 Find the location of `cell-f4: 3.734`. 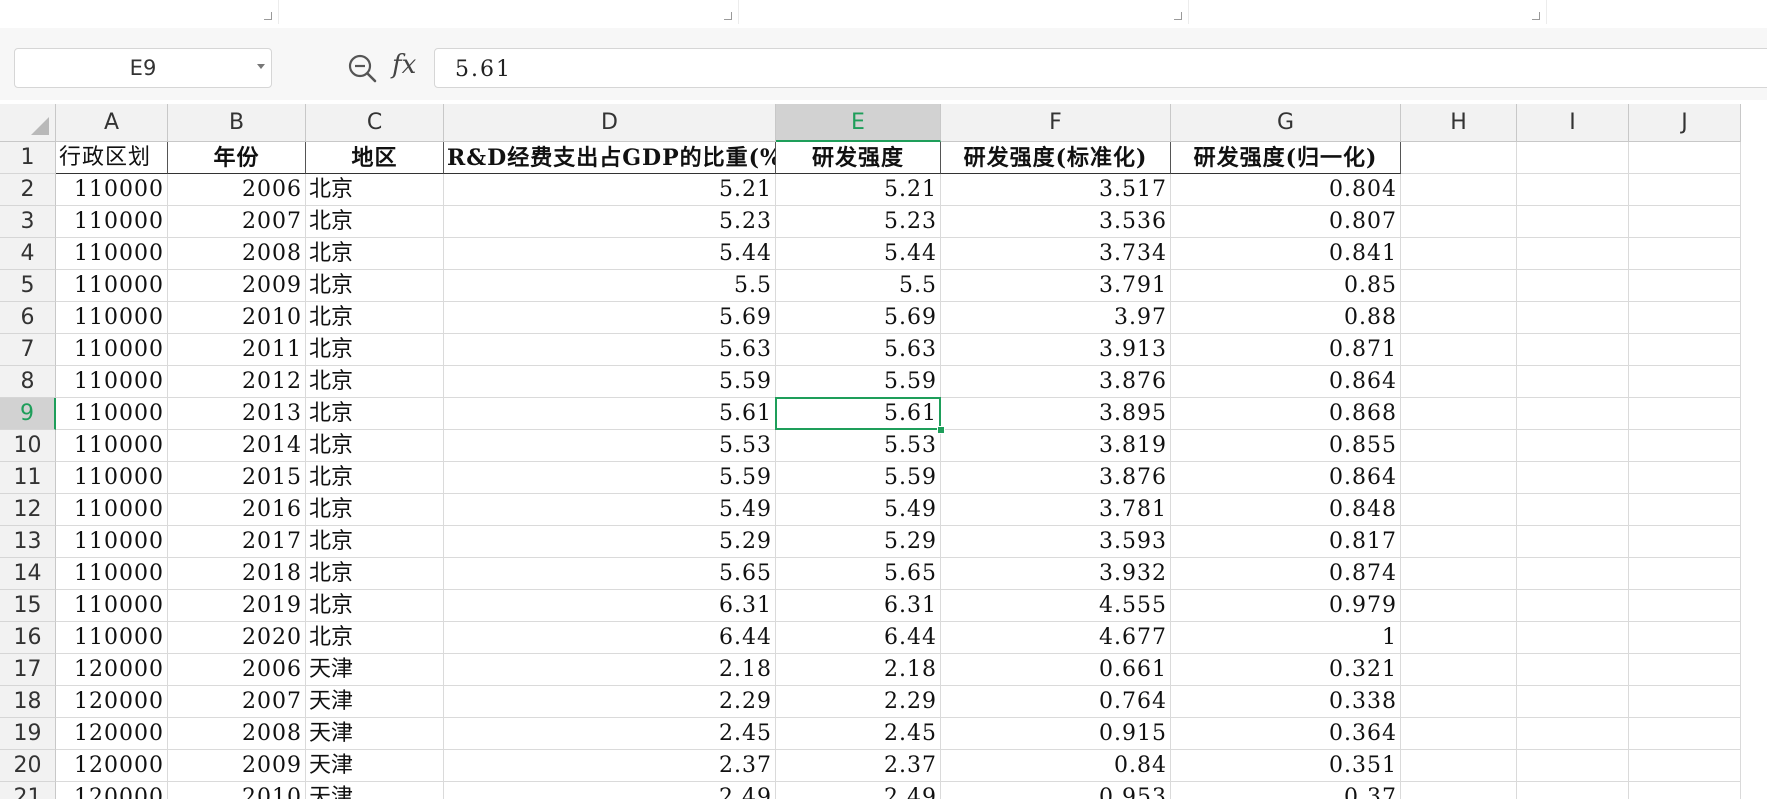

cell-f4: 3.734 is located at coordinates (1056, 254).